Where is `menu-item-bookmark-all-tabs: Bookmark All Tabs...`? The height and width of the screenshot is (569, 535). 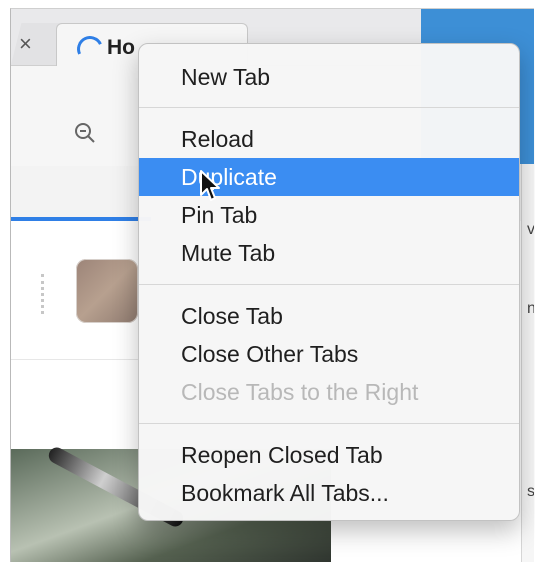
menu-item-bookmark-all-tabs: Bookmark All Tabs... is located at coordinates (329, 493).